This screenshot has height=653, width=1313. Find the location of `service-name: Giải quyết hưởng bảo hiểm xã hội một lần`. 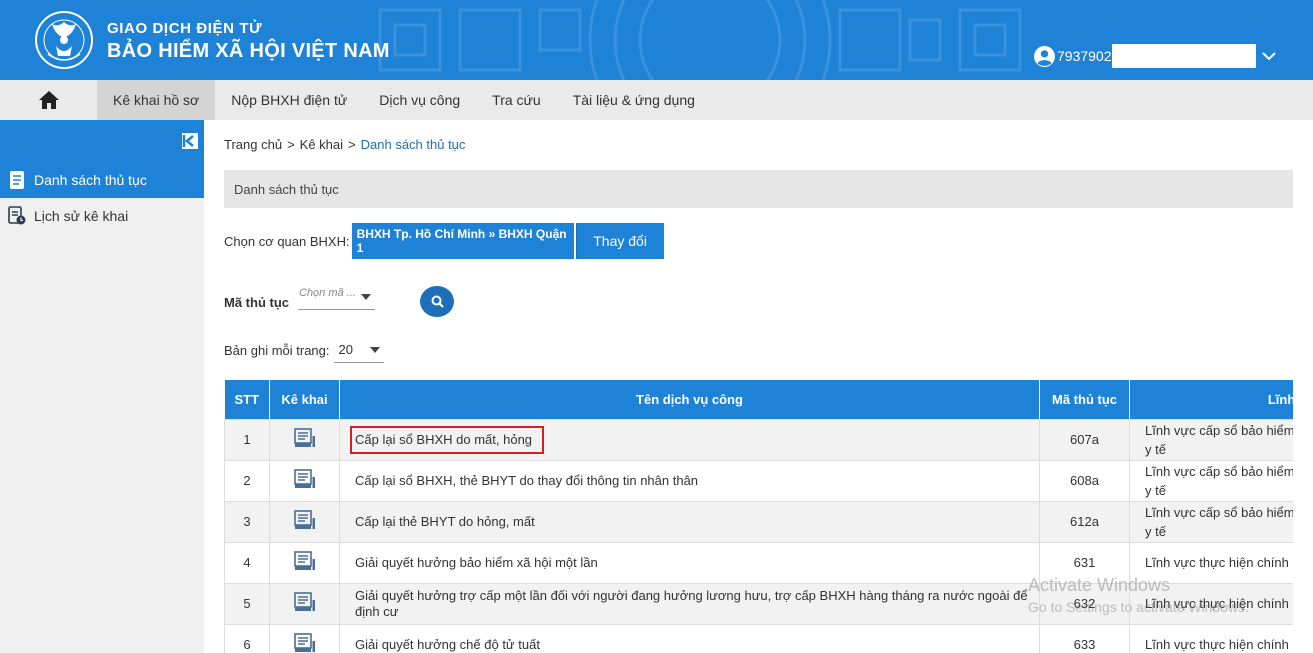

service-name: Giải quyết hưởng bảo hiểm xã hội một lần is located at coordinates (476, 562).